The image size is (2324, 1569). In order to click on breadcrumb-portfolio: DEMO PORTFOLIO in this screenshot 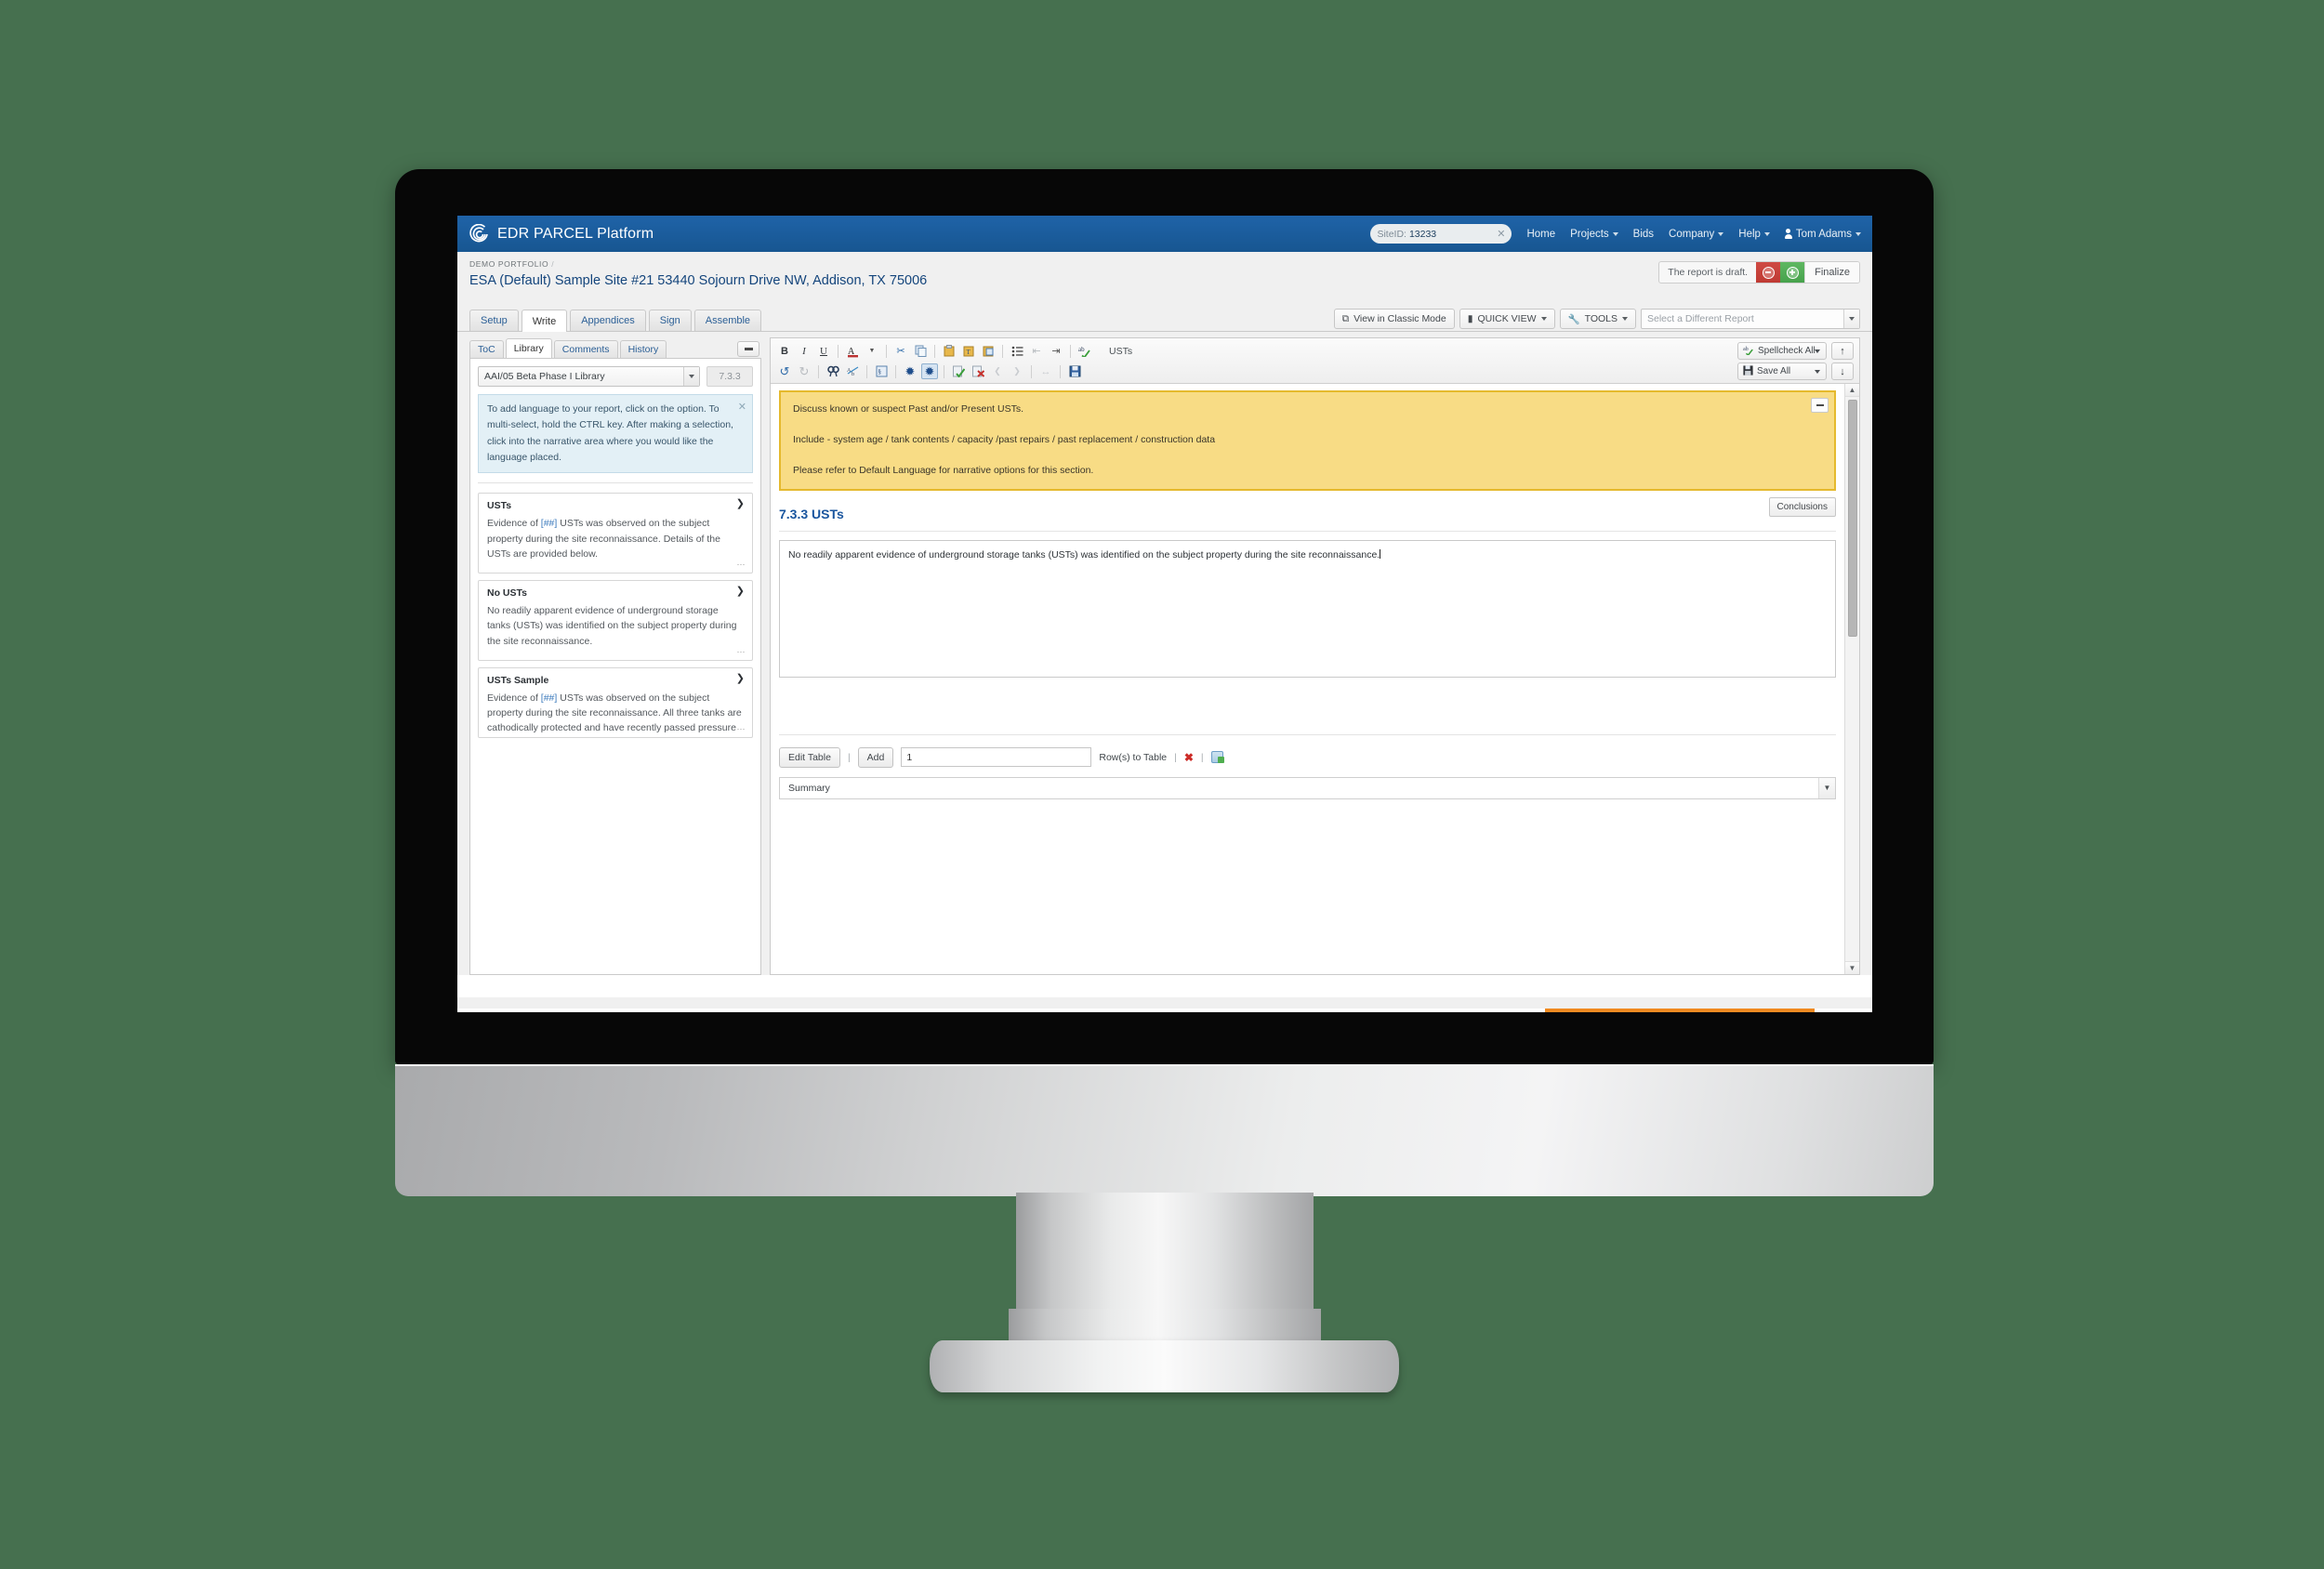, I will do `click(508, 264)`.